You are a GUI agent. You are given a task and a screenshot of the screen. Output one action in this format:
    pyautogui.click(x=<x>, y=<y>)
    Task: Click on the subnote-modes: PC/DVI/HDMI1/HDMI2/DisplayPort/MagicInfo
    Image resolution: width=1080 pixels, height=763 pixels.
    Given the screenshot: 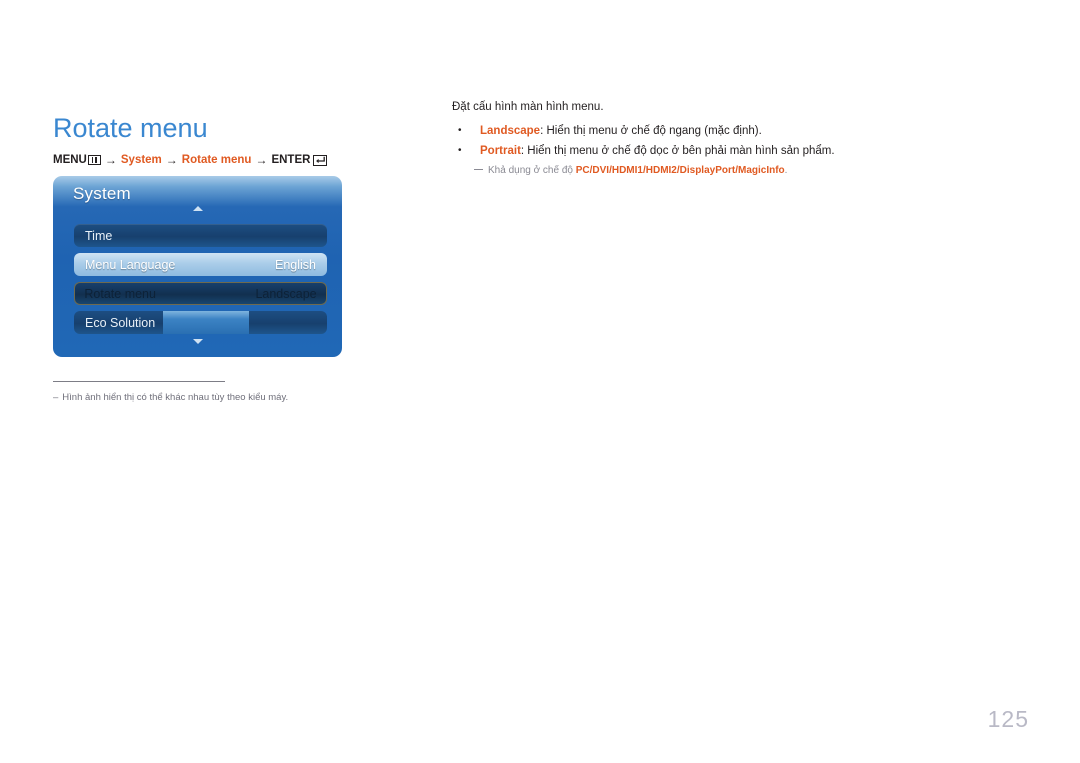 What is the action you would take?
    pyautogui.click(x=680, y=170)
    